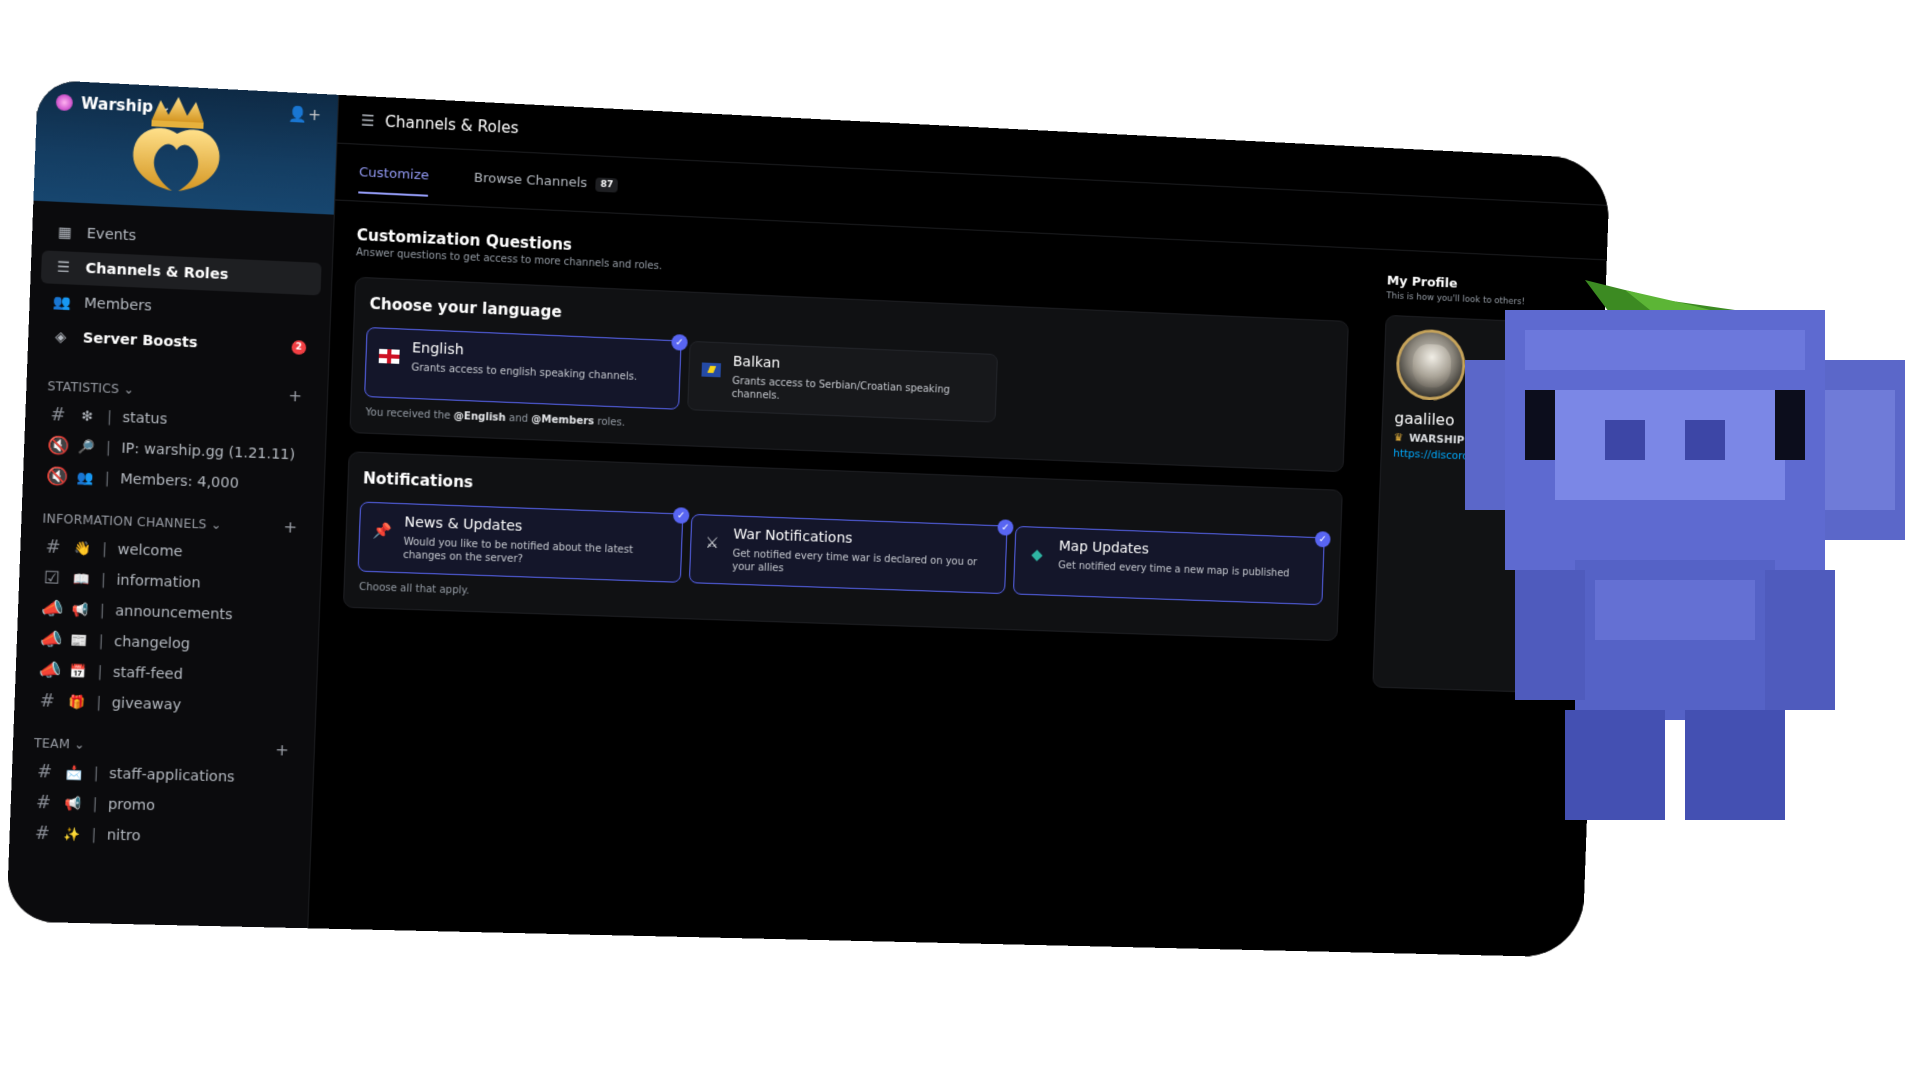  What do you see at coordinates (1437, 439) in the screenshot?
I see `server-tag-text: WARSHIP` at bounding box center [1437, 439].